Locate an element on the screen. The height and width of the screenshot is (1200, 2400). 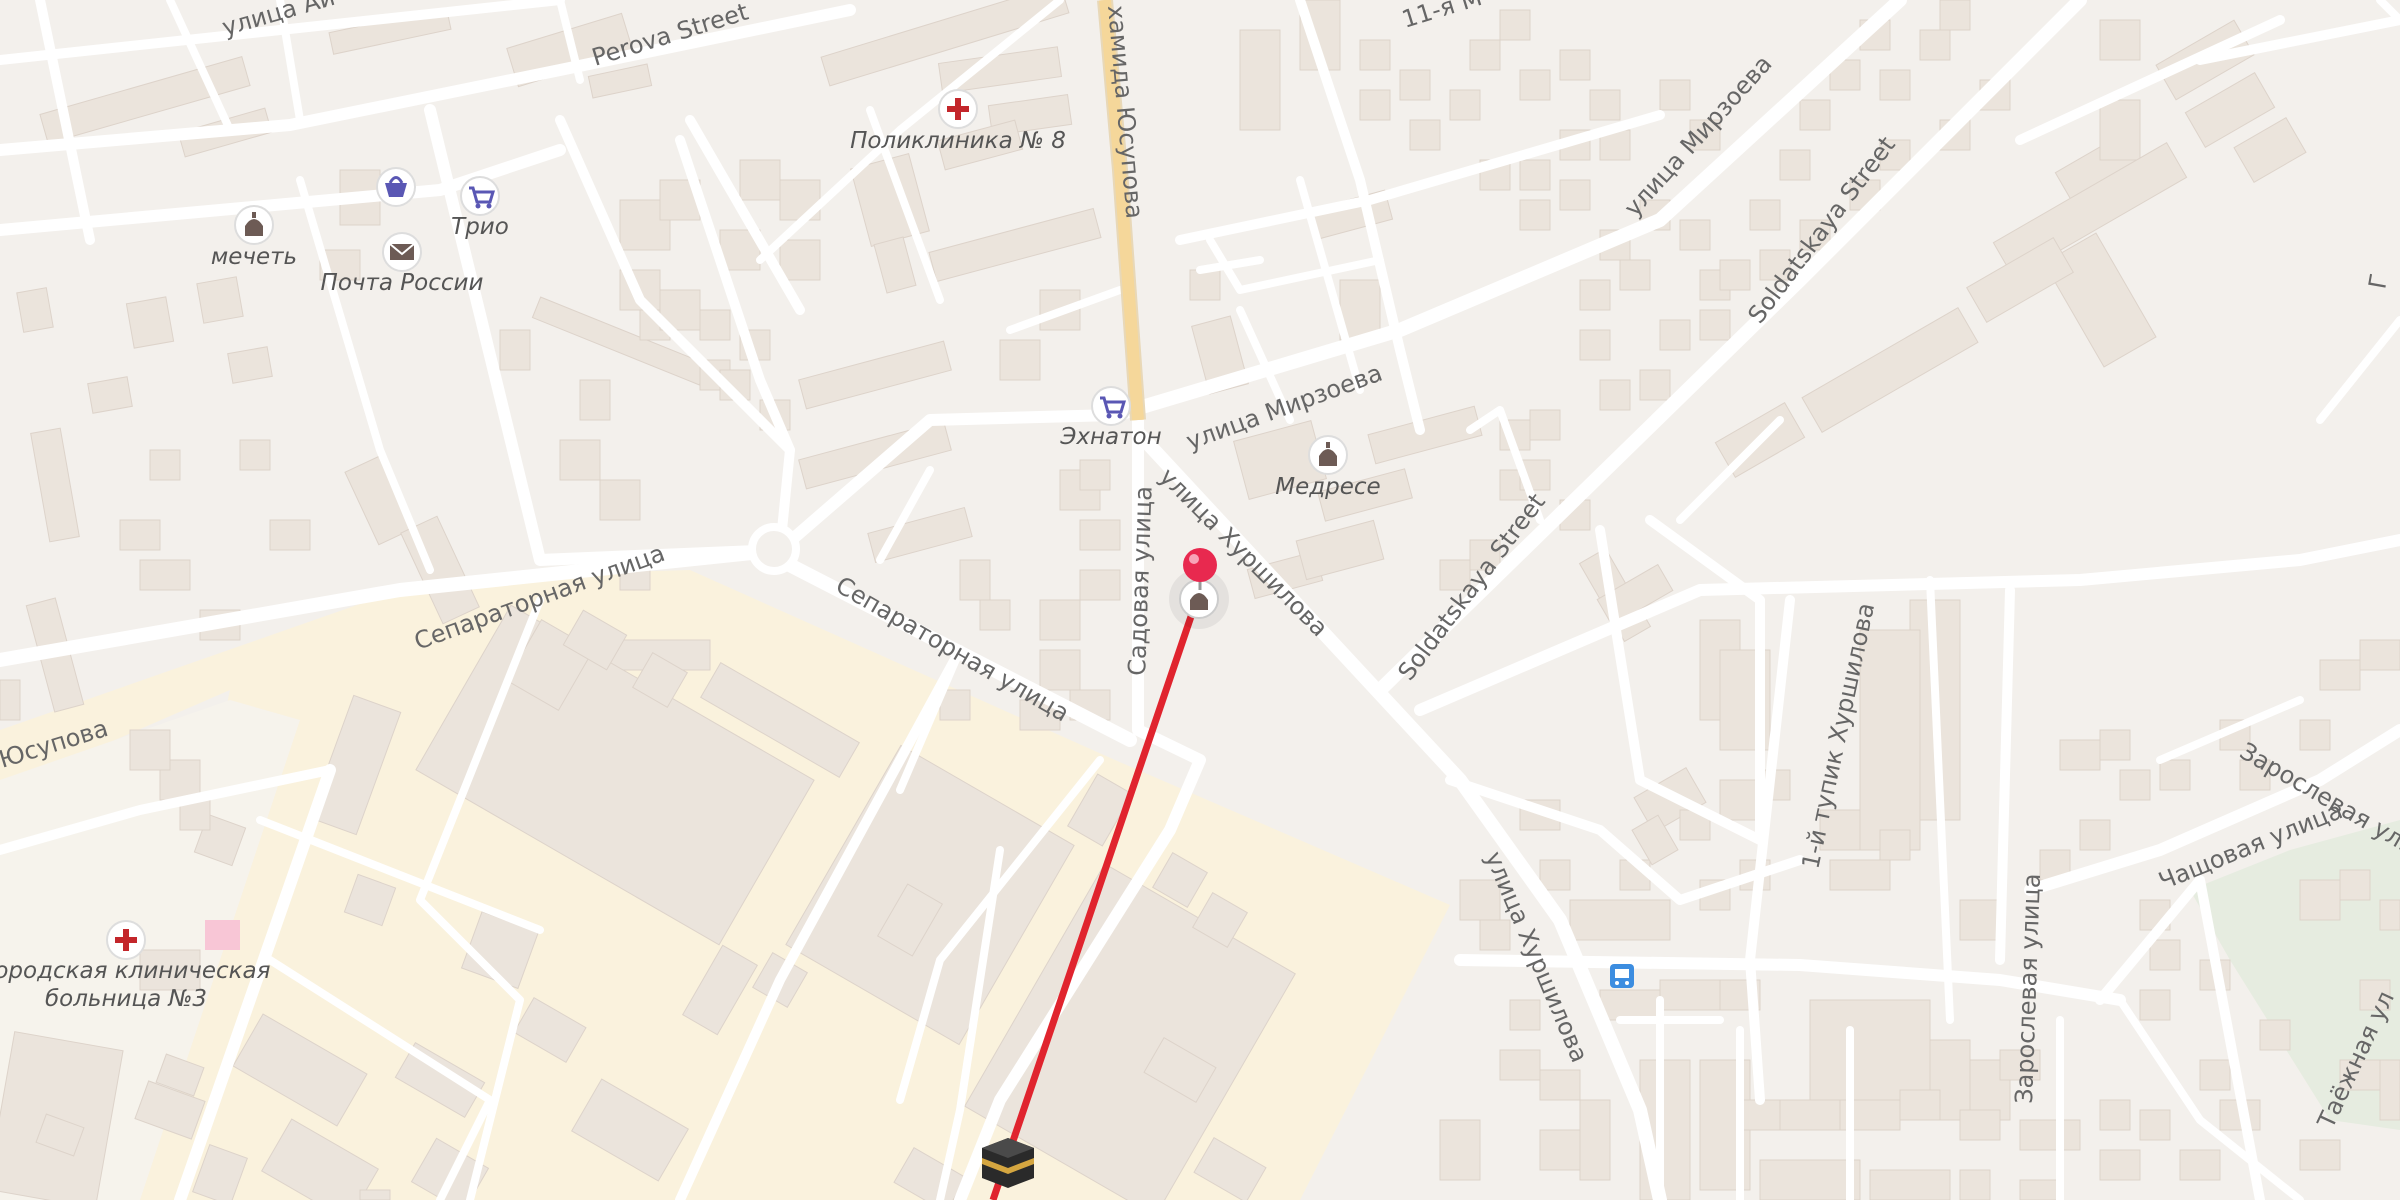
bus-stop-icon is located at coordinates (1622, 976).